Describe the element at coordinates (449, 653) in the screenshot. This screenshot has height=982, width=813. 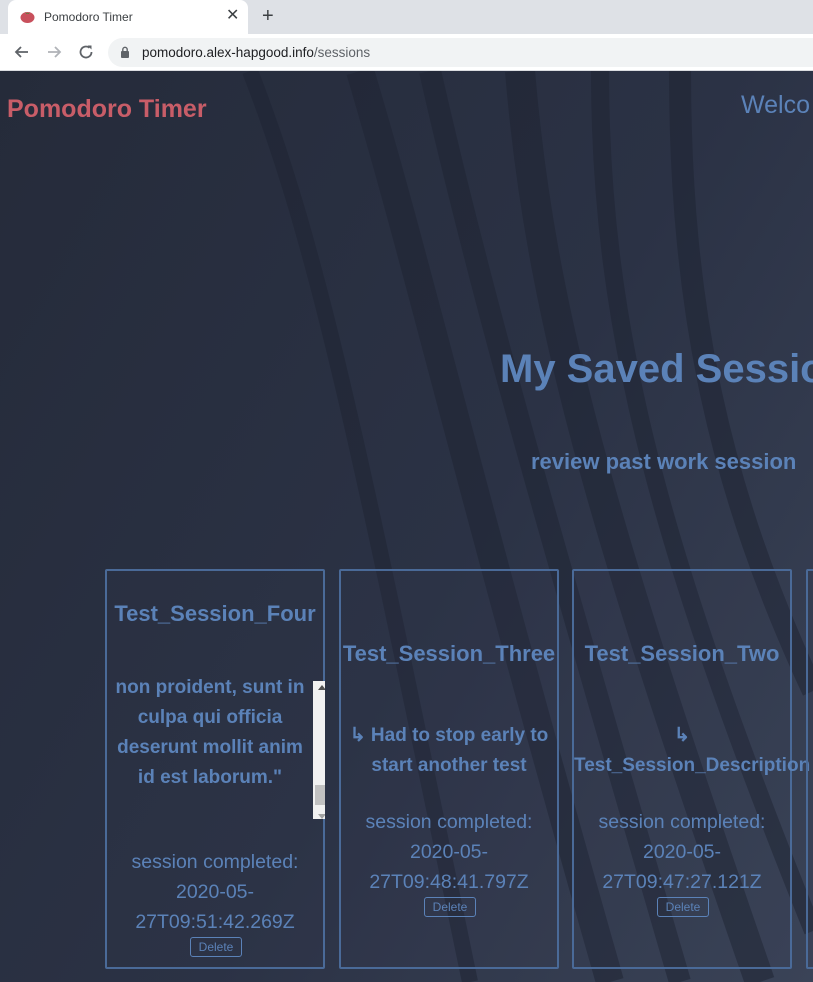
I see `session-name: Test_Session_Three` at that location.